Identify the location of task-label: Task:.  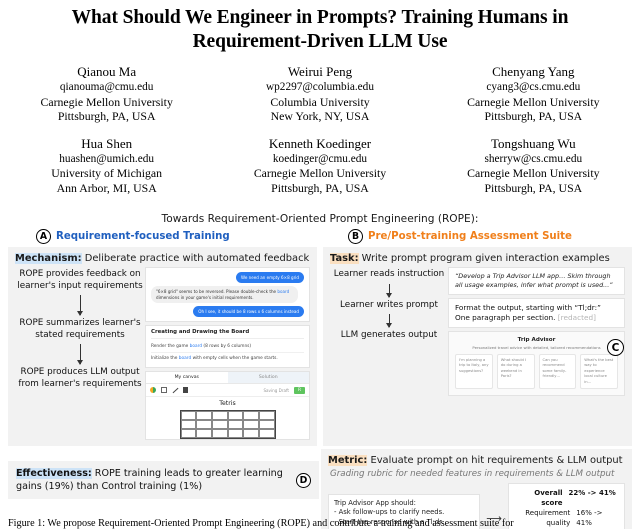
(344, 258).